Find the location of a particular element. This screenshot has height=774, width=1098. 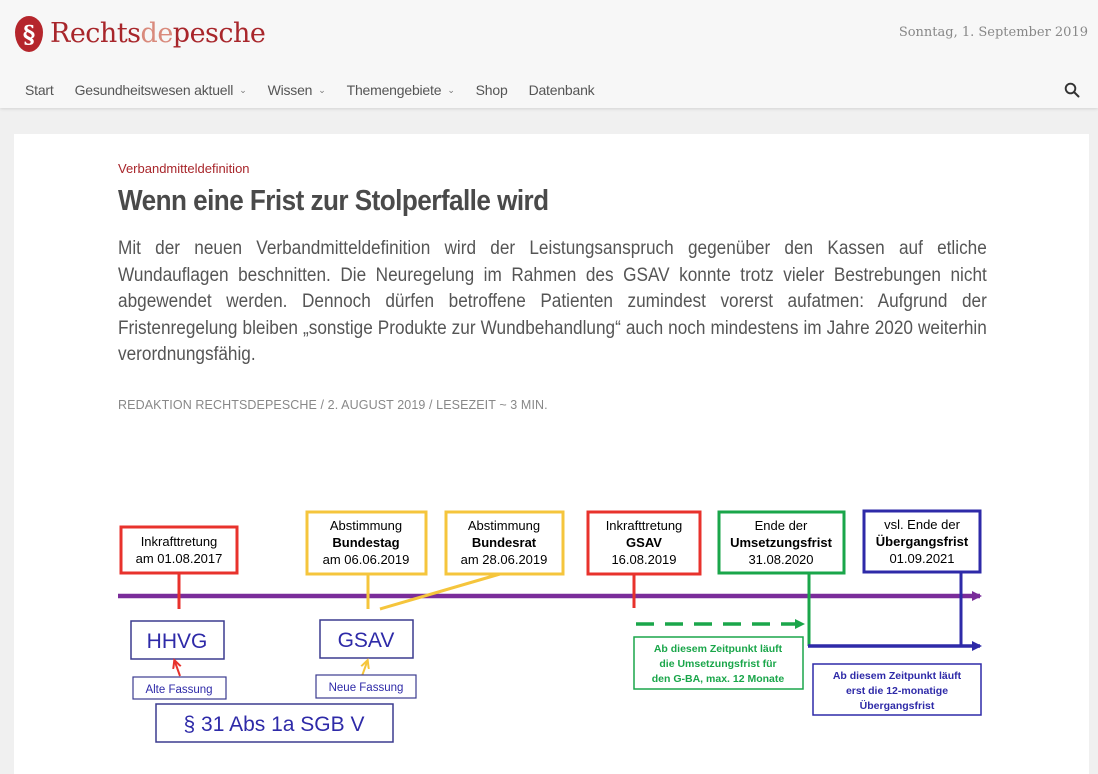

article-title: Wenn eine Frist zur Stolperfalle wird is located at coordinates (333, 201).